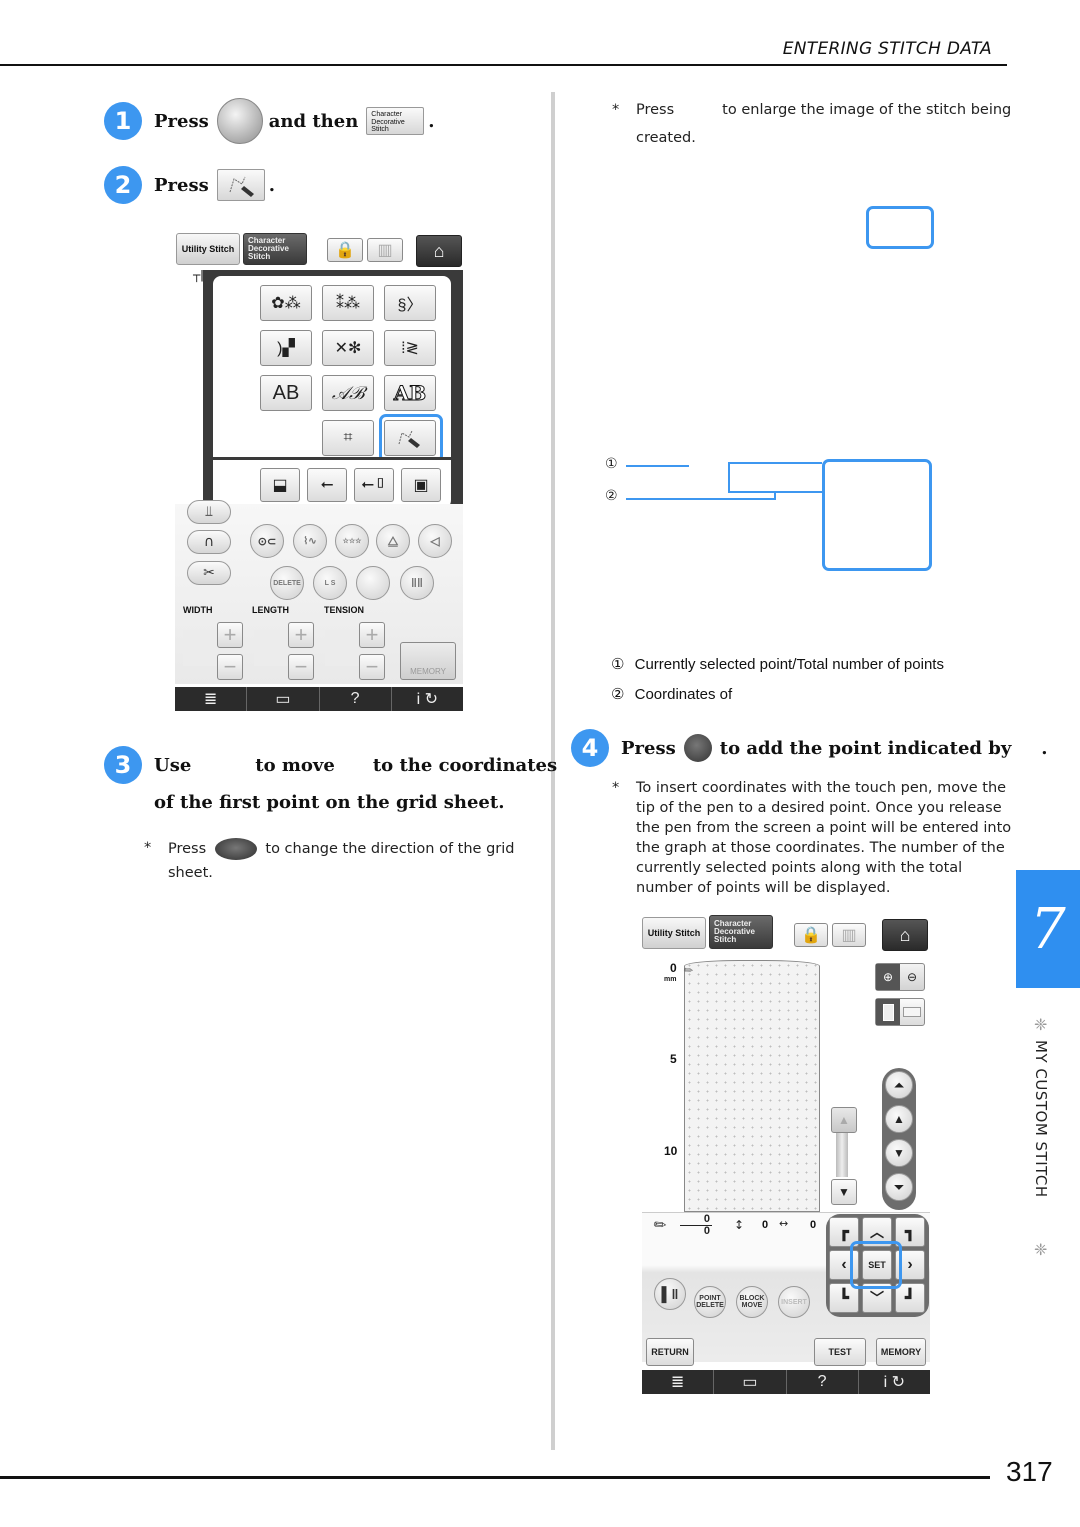 The image size is (1080, 1527). I want to click on pattern-category-5: ✕✻, so click(348, 348).